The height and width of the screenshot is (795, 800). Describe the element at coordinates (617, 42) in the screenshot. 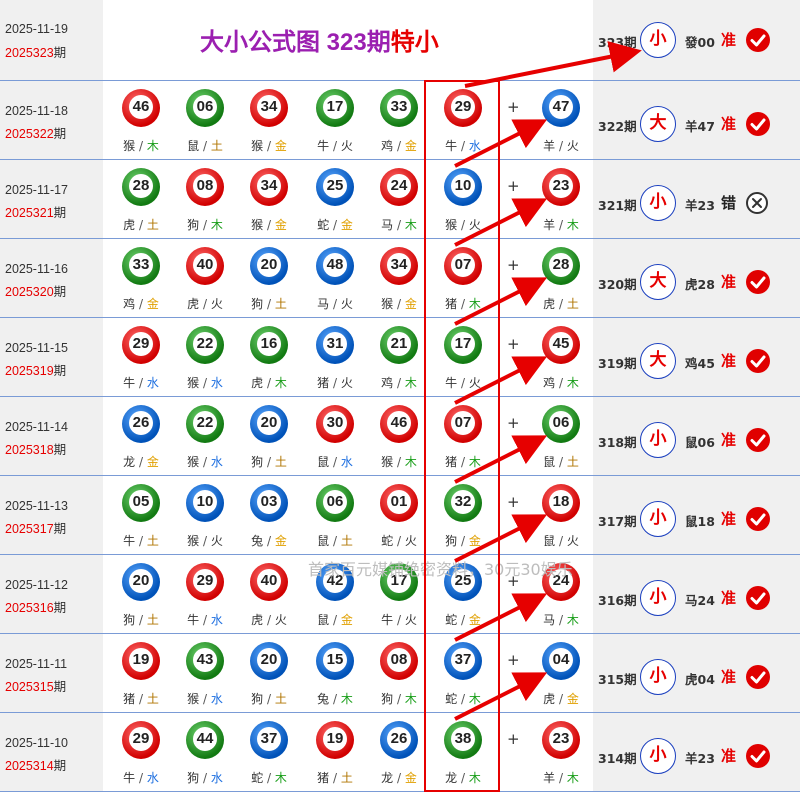

I see `prediction-period: 323期` at that location.